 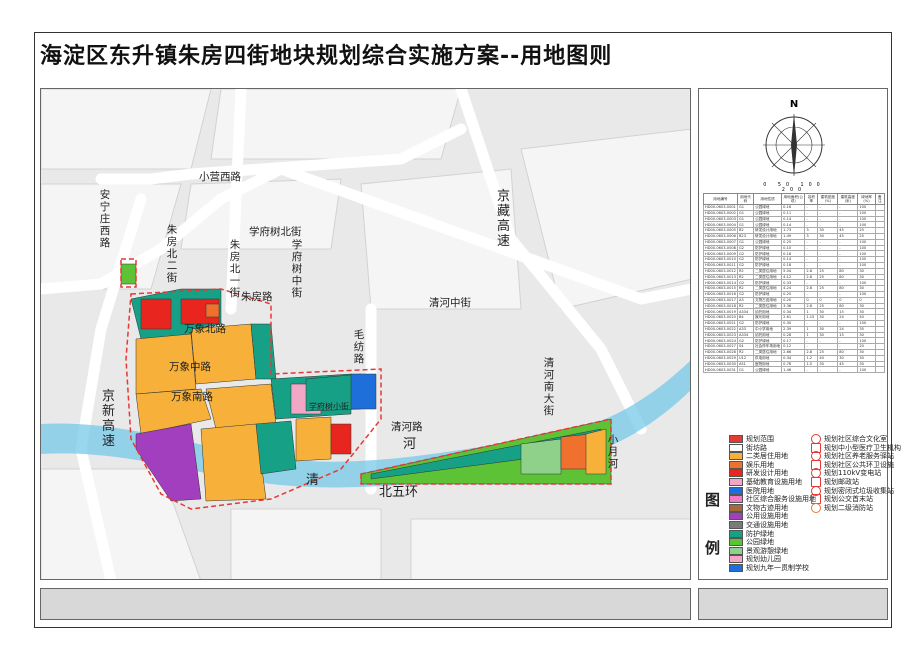 What do you see at coordinates (767, 346) in the screenshot?
I see `table-cell: 社会停车场用地` at bounding box center [767, 346].